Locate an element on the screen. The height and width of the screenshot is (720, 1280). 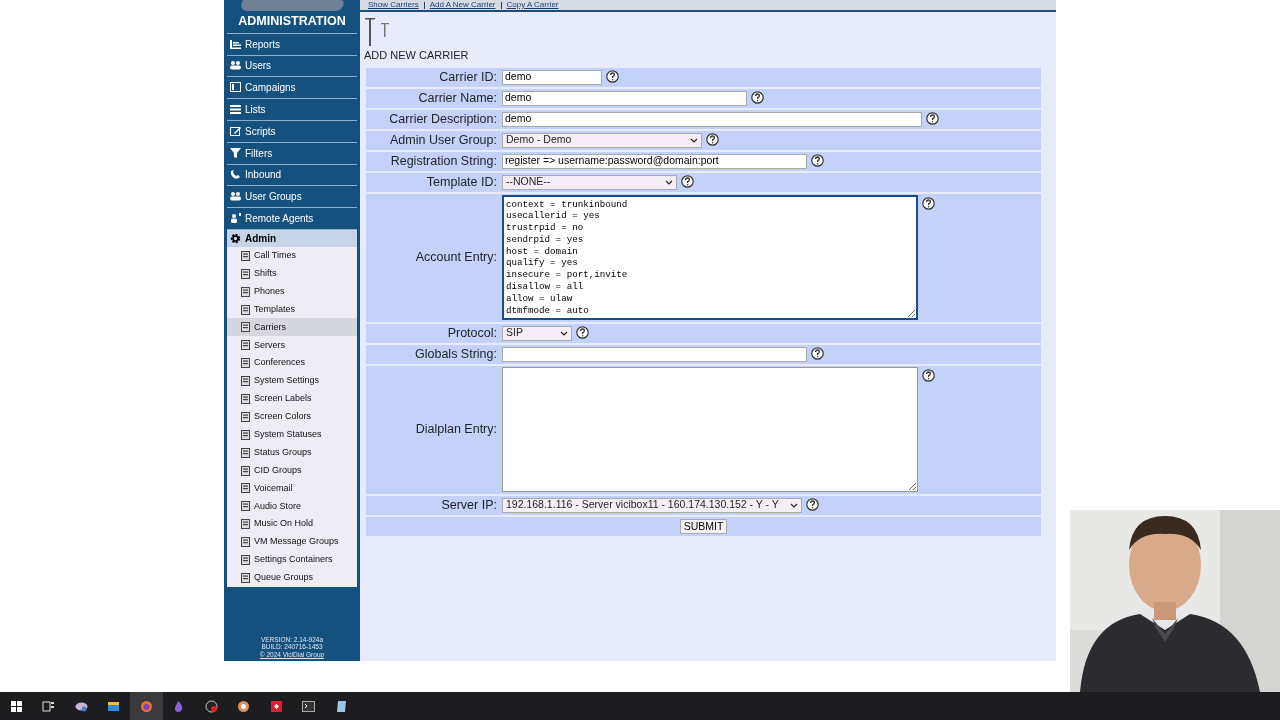
recorder-icon is located at coordinates (211, 706).